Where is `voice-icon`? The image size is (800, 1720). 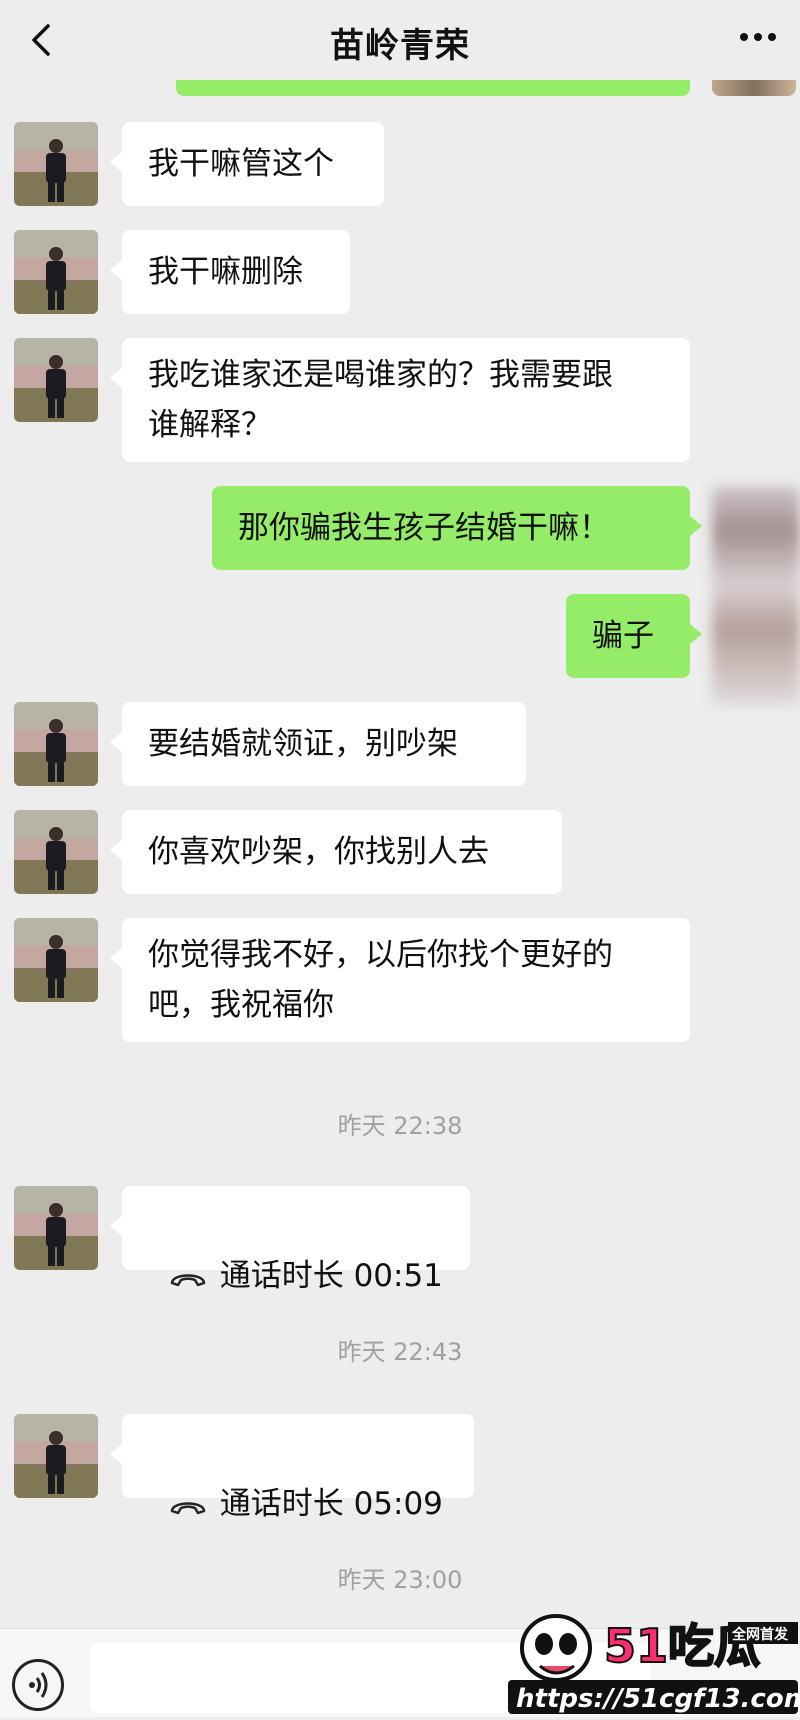 voice-icon is located at coordinates (38, 1685).